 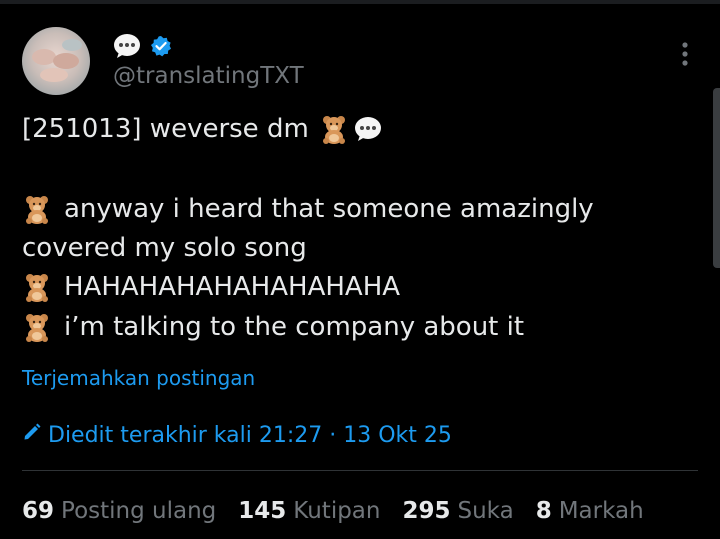 What do you see at coordinates (56, 61) in the screenshot?
I see `avatar` at bounding box center [56, 61].